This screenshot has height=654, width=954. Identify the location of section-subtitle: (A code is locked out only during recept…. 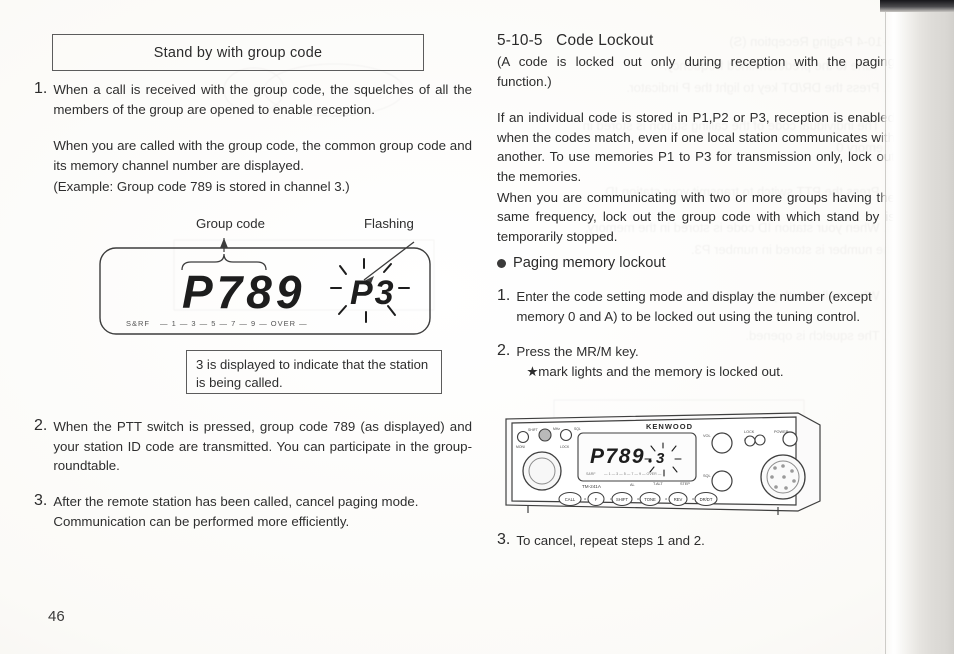
(696, 71).